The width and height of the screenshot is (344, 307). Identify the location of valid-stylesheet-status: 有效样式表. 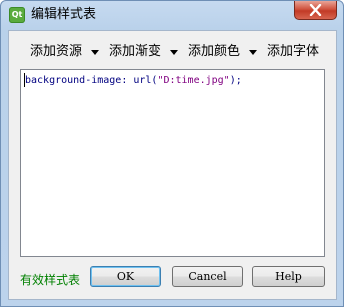
(50, 280).